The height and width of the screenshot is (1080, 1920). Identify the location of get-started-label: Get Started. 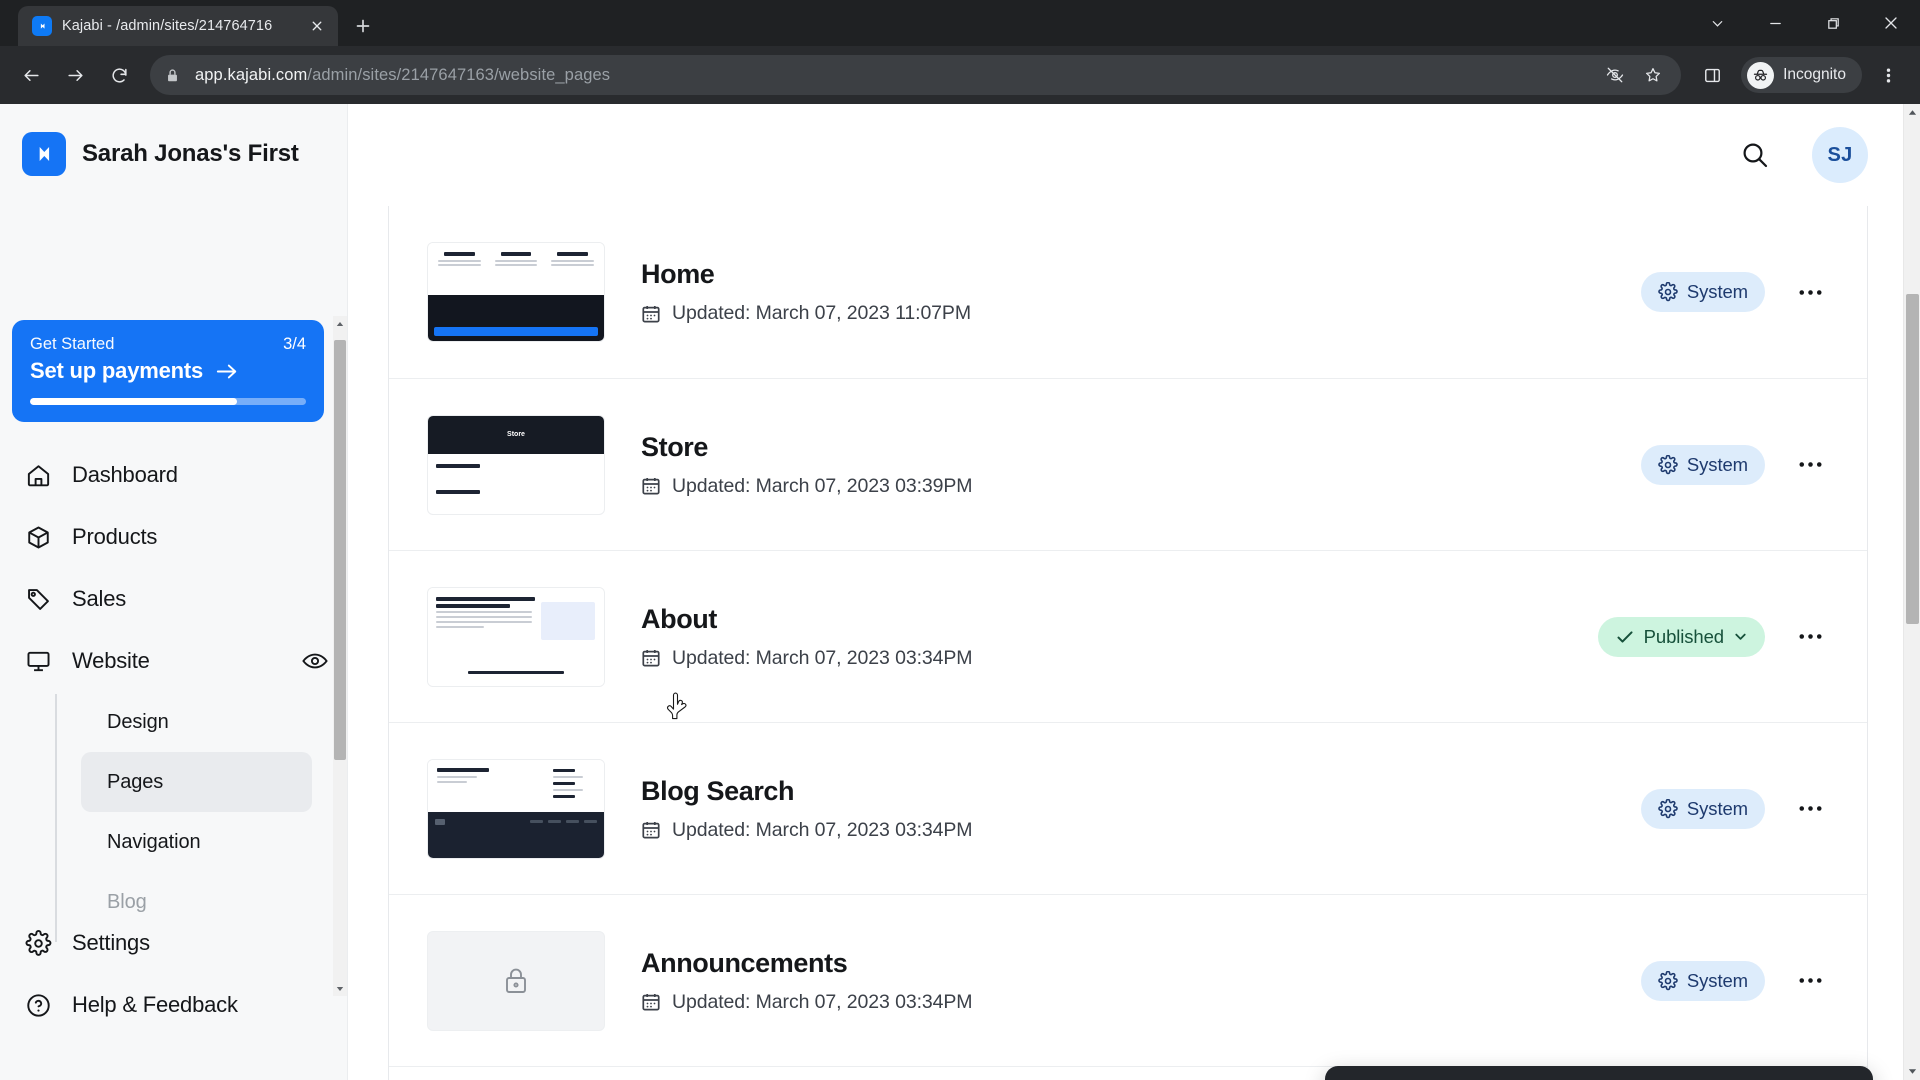
(72, 344).